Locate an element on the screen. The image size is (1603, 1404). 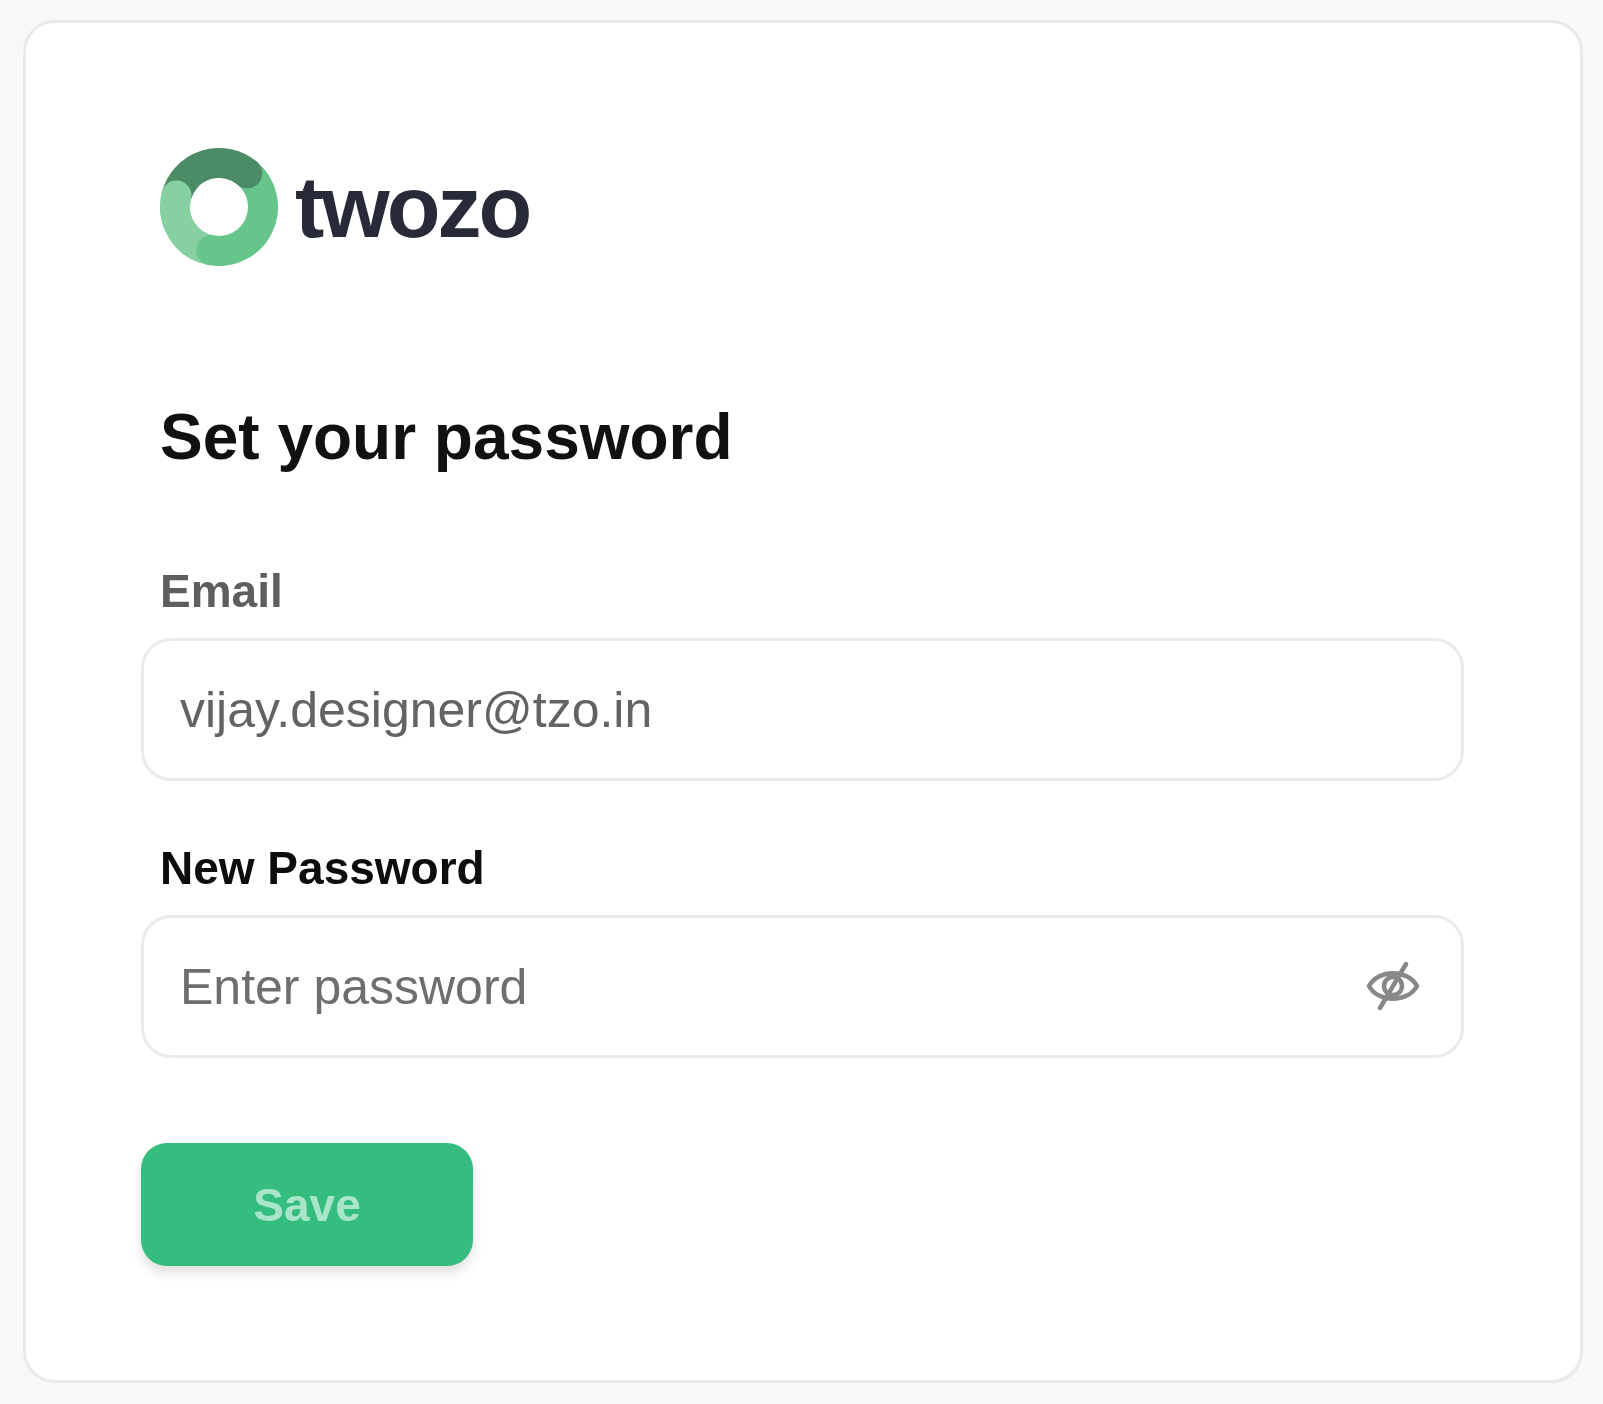
ring-logo-icon is located at coordinates (219, 207).